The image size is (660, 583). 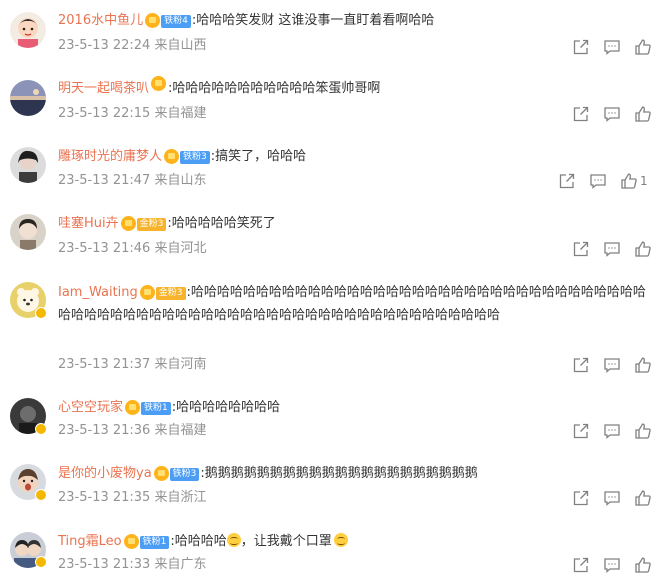 What do you see at coordinates (339, 473) in the screenshot?
I see `comment-text: :鹅鹅鹅鹅鹅鹅鹅鹅鹅鹅鹅鹅鹅鹅鹅鹅鹅鹅鹅鹅鹅` at bounding box center [339, 473].